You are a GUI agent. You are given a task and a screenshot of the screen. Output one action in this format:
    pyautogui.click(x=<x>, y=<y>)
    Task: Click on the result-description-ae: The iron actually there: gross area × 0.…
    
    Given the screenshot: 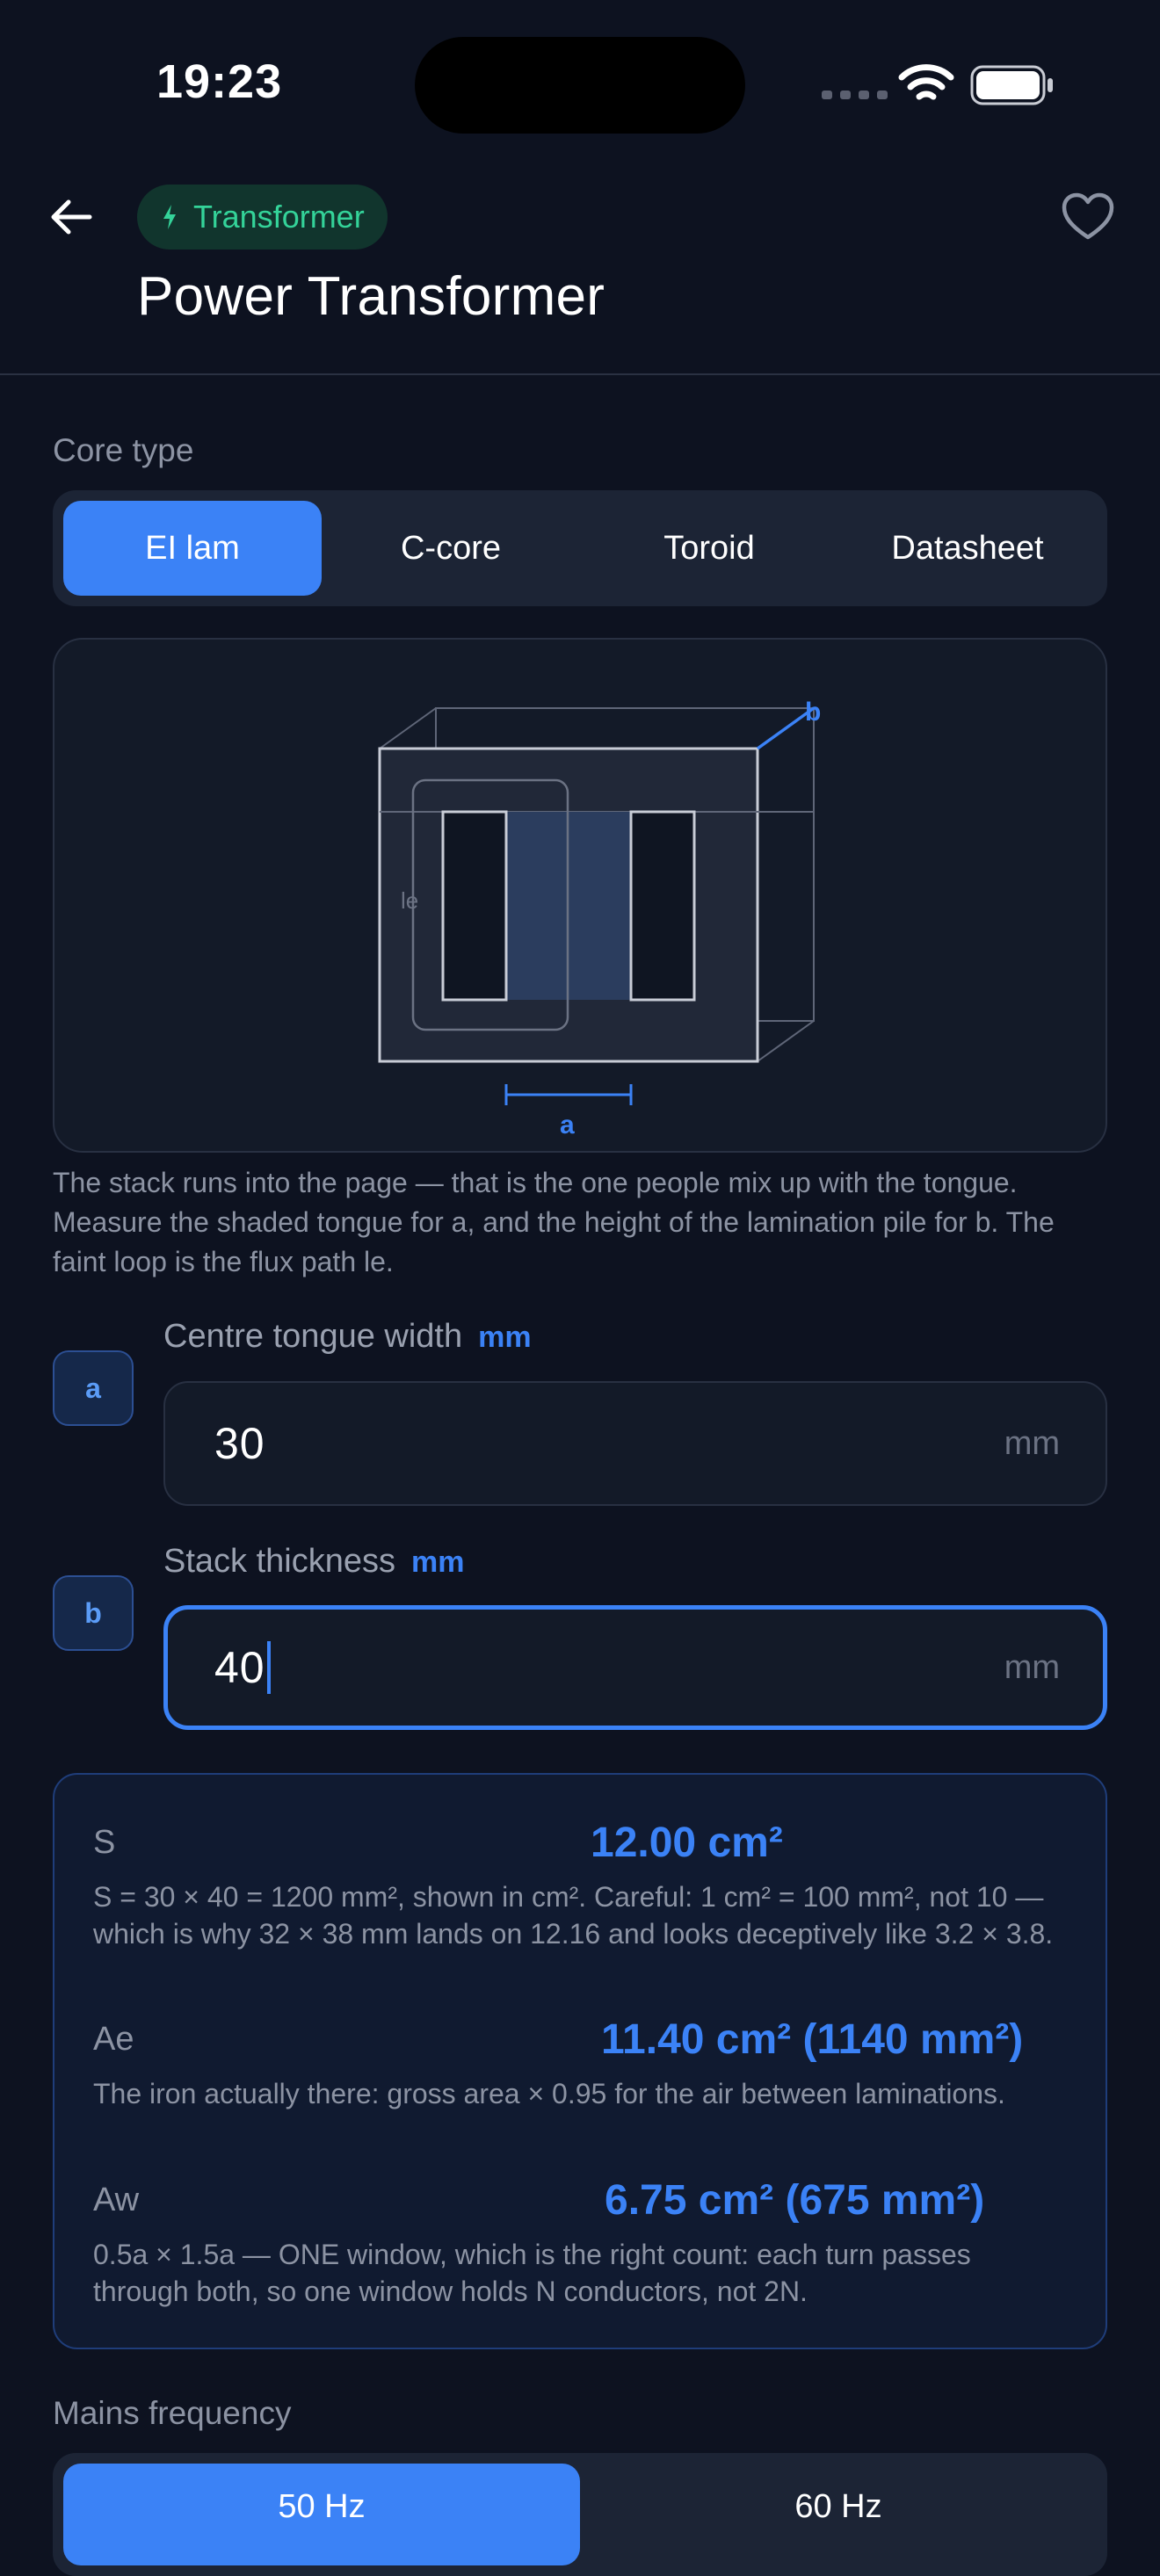 What is the action you would take?
    pyautogui.click(x=549, y=2093)
    